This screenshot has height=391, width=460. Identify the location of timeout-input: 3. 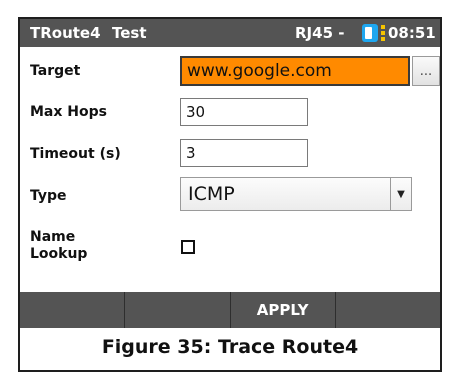
(244, 153).